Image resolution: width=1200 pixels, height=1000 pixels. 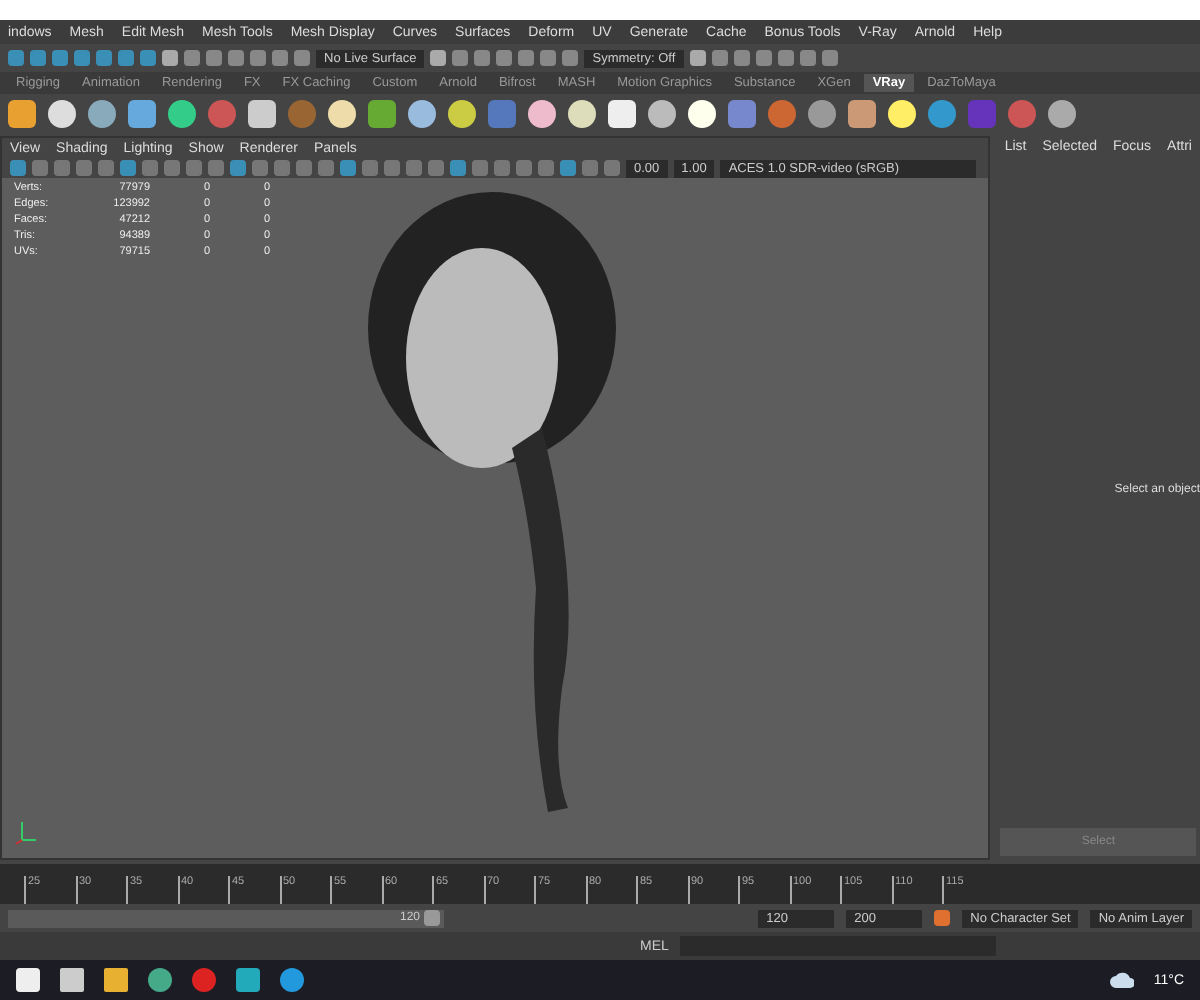 What do you see at coordinates (942, 918) in the screenshot?
I see `auto-key-icon` at bounding box center [942, 918].